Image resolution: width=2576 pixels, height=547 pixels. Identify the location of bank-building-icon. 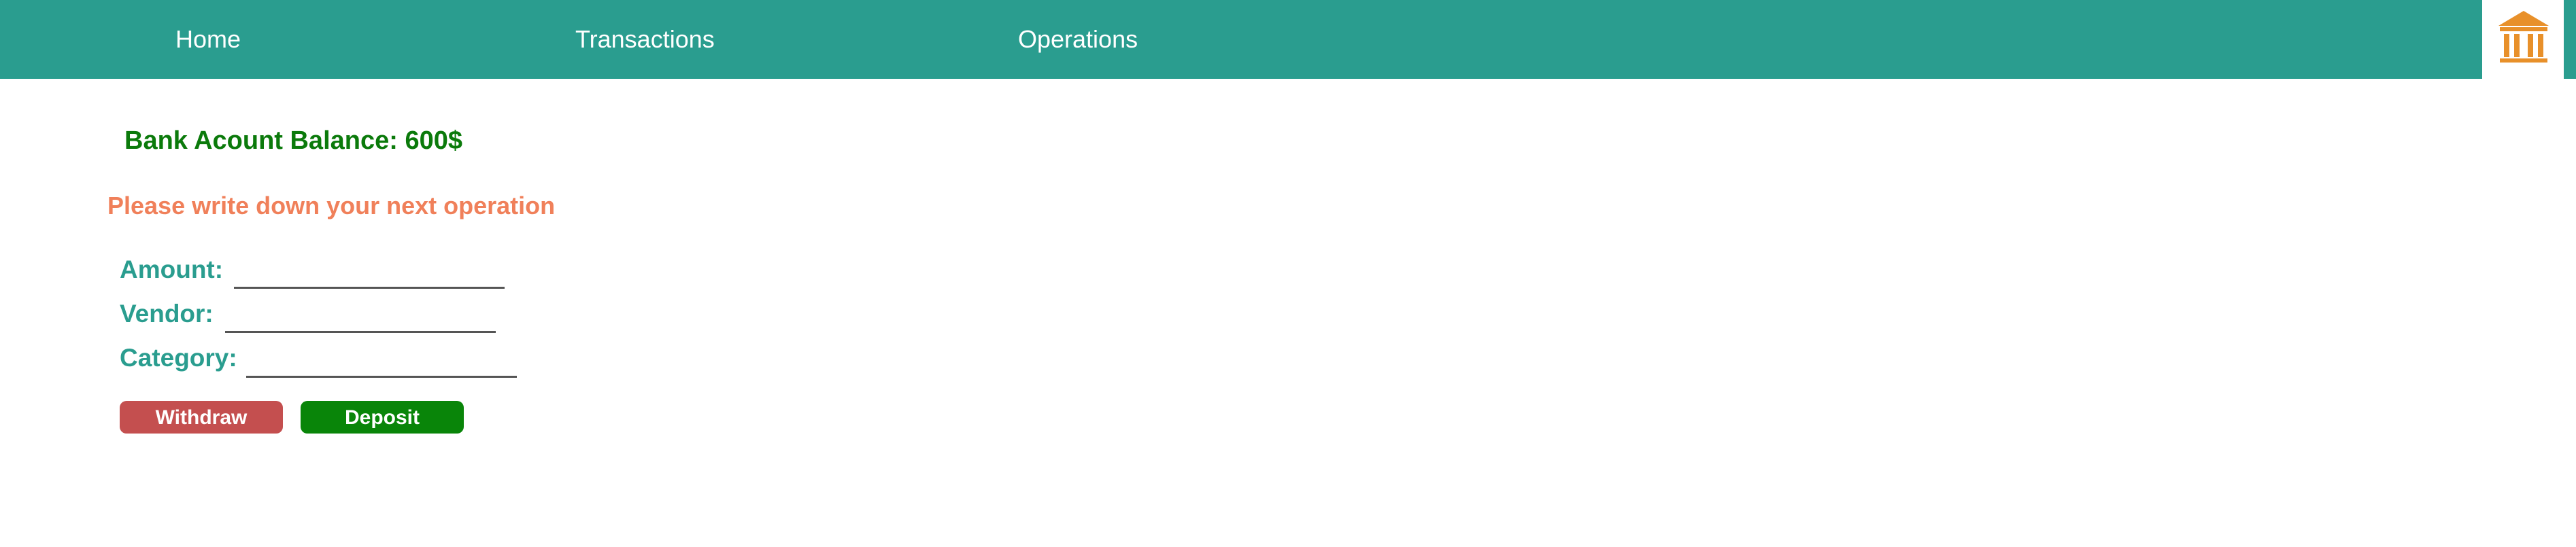
(2523, 37).